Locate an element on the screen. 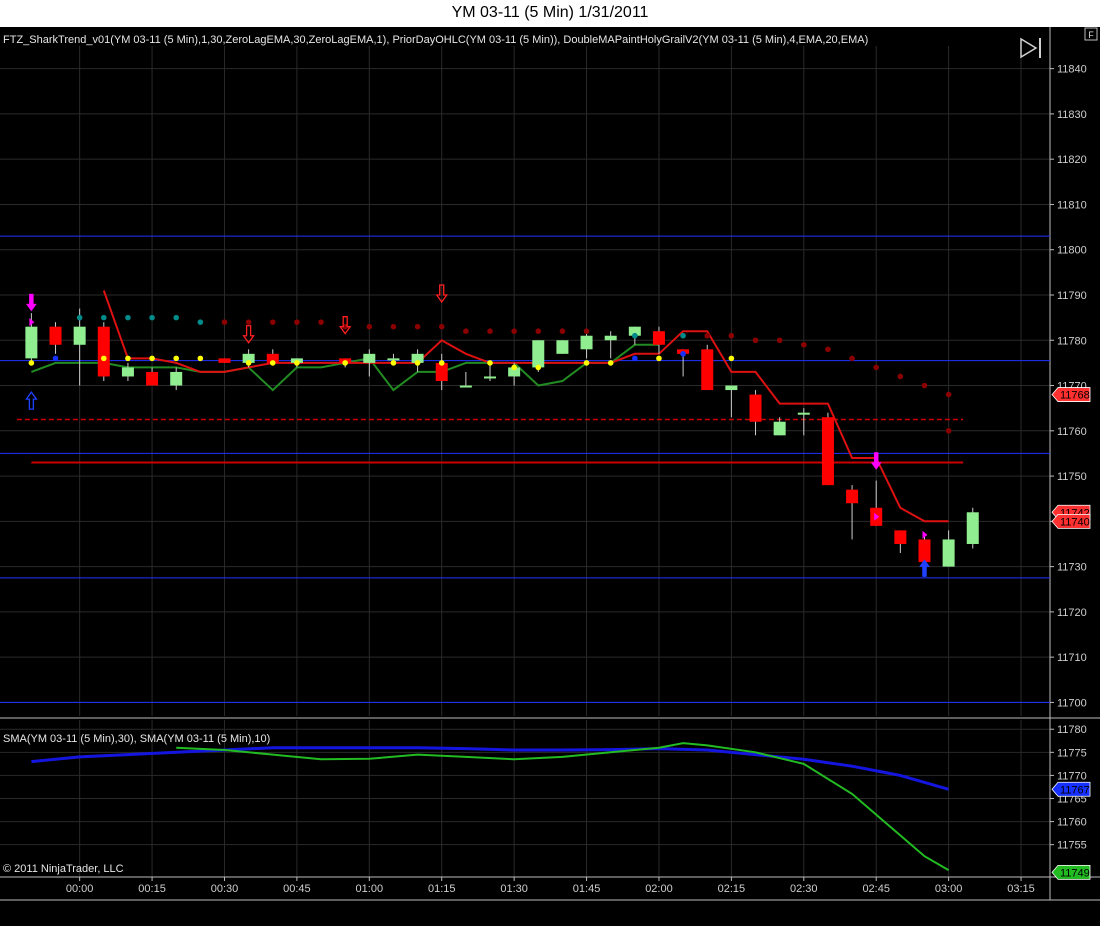  y-tick-label: 11820 is located at coordinates (1072, 160).